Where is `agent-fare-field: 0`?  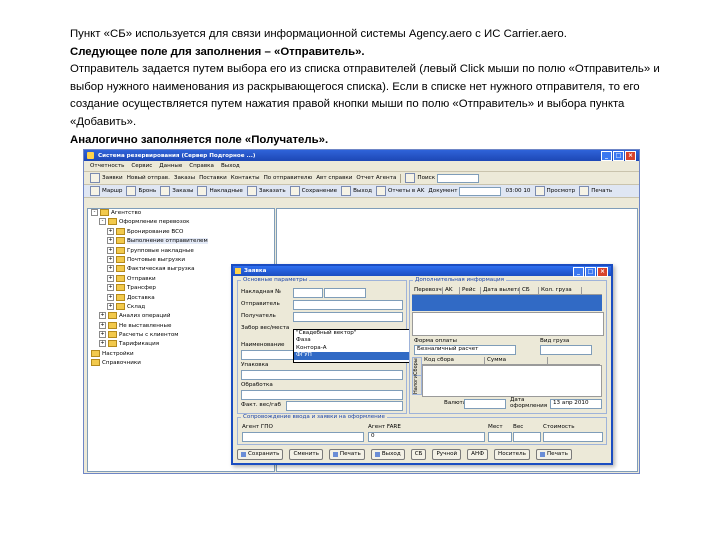
agent-fare-field: 0 is located at coordinates (426, 437).